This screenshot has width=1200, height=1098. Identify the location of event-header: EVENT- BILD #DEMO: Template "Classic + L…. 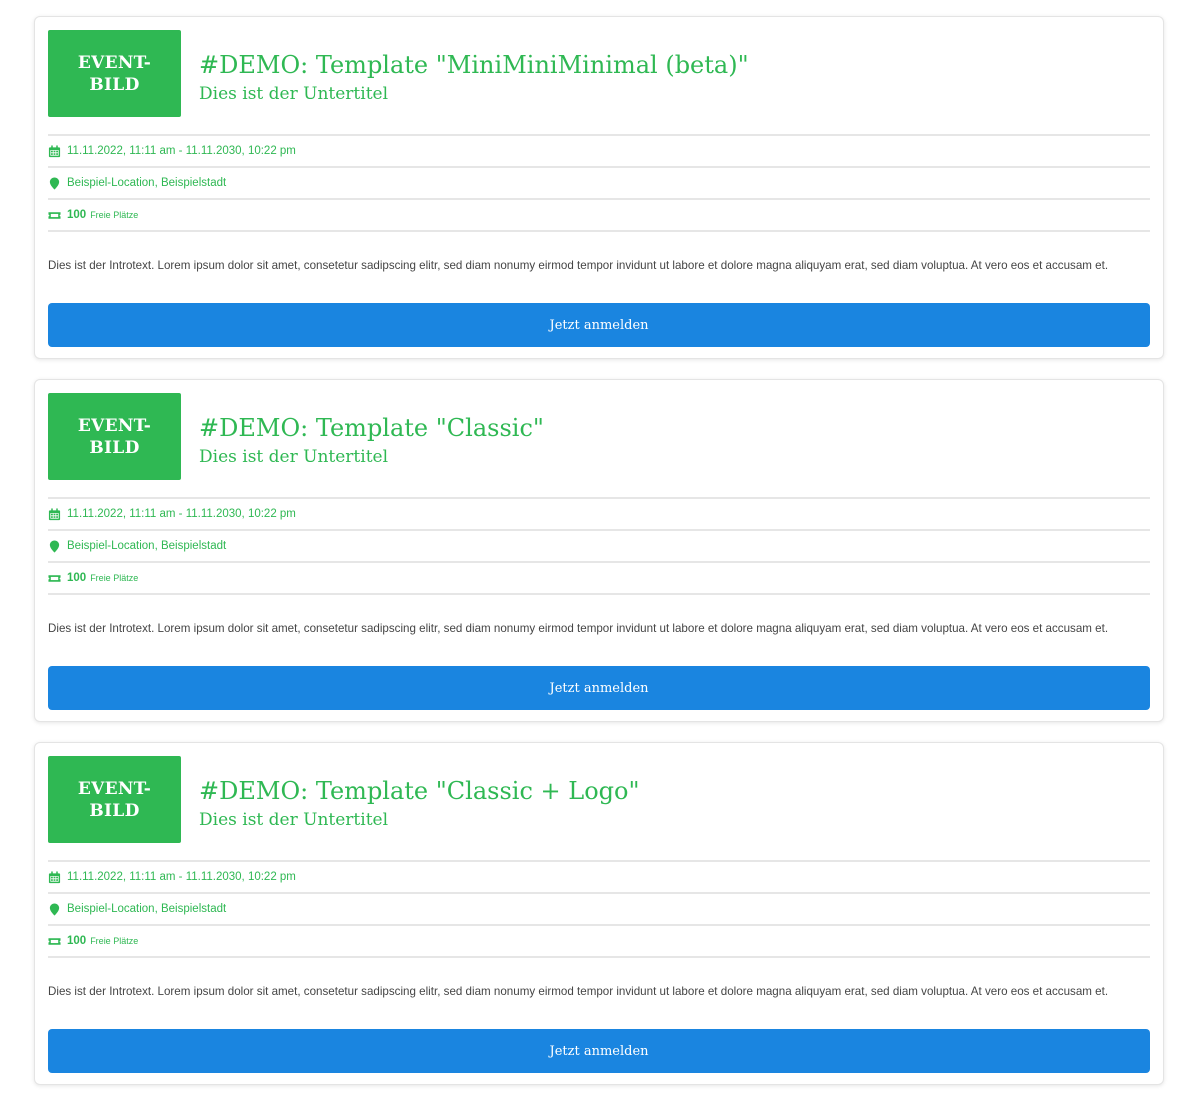
(599, 800).